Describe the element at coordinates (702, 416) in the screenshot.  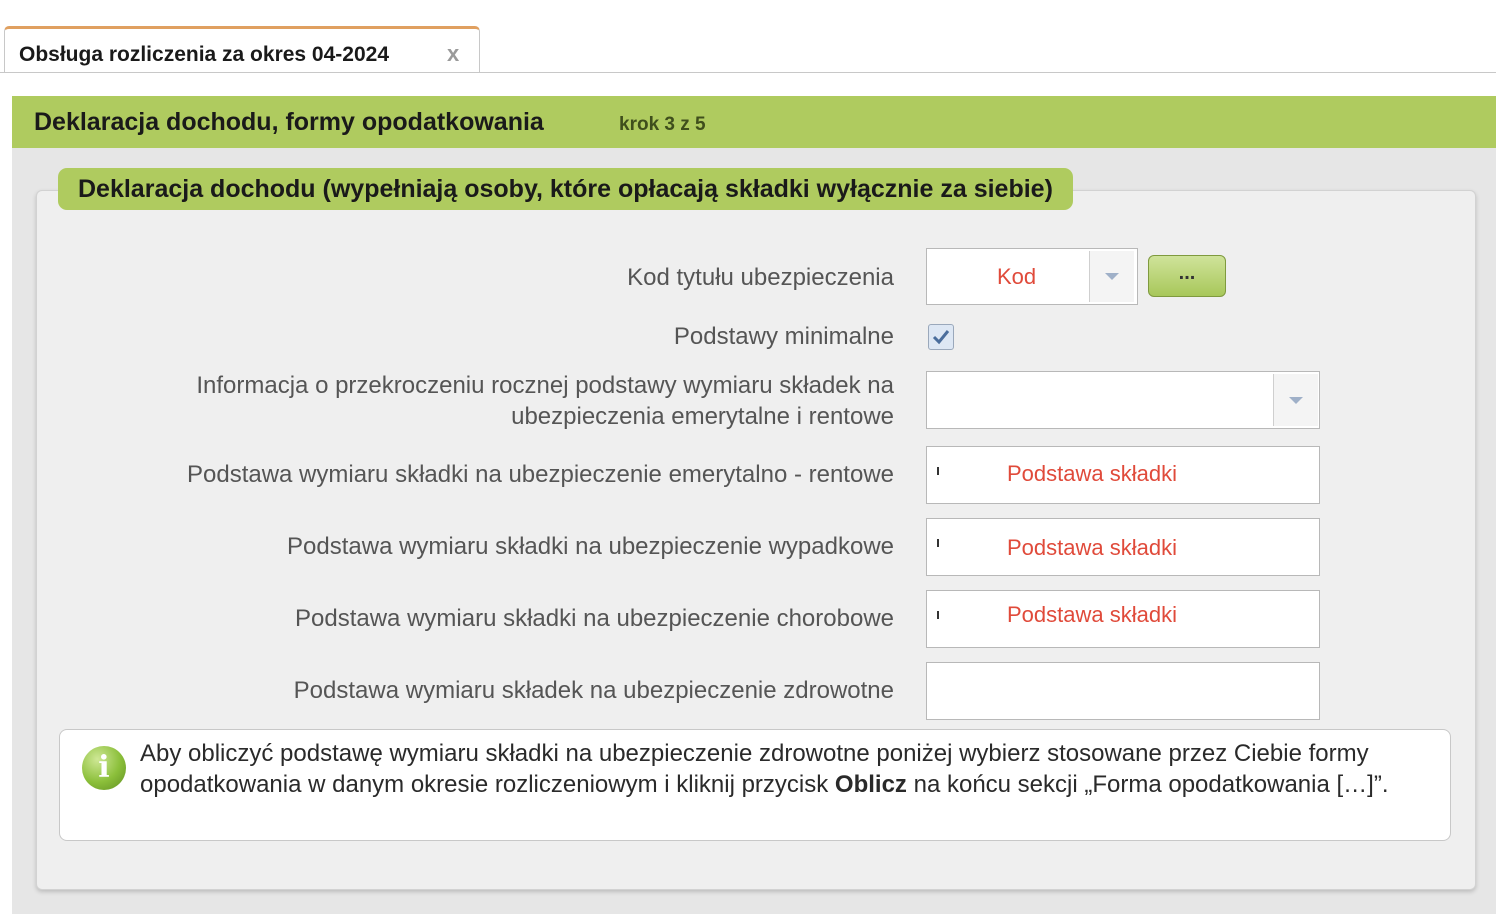
I see `przekroczenie-label-line2: ubezpieczenia emerytalne i rentowe` at that location.